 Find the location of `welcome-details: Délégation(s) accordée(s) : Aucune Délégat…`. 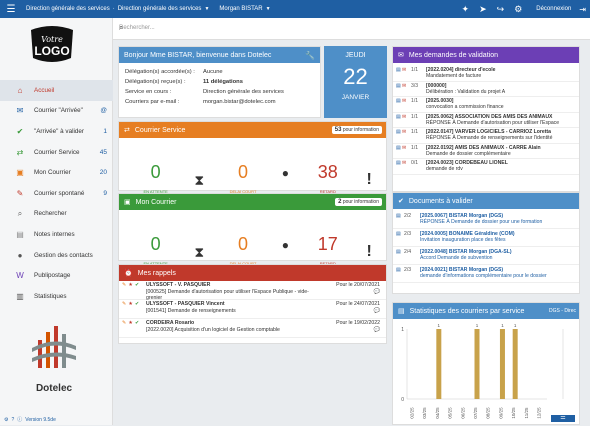

welcome-details: Délégation(s) accordée(s) : Aucune Délégat… is located at coordinates (219, 87).